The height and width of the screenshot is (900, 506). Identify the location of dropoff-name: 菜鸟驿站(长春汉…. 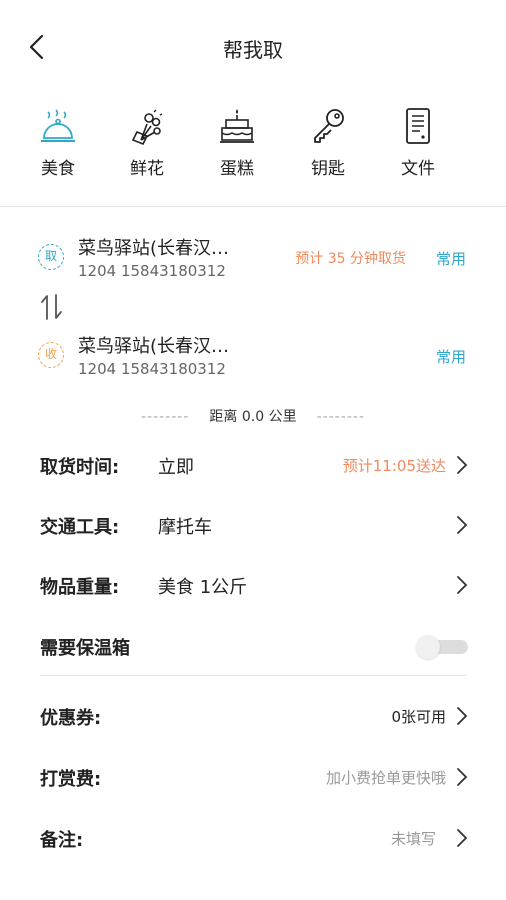
(154, 346).